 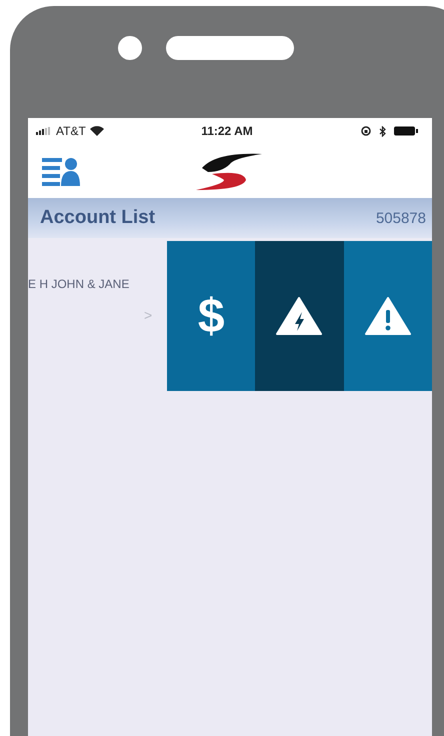 I want to click on account-menu-icon, so click(x=61, y=171).